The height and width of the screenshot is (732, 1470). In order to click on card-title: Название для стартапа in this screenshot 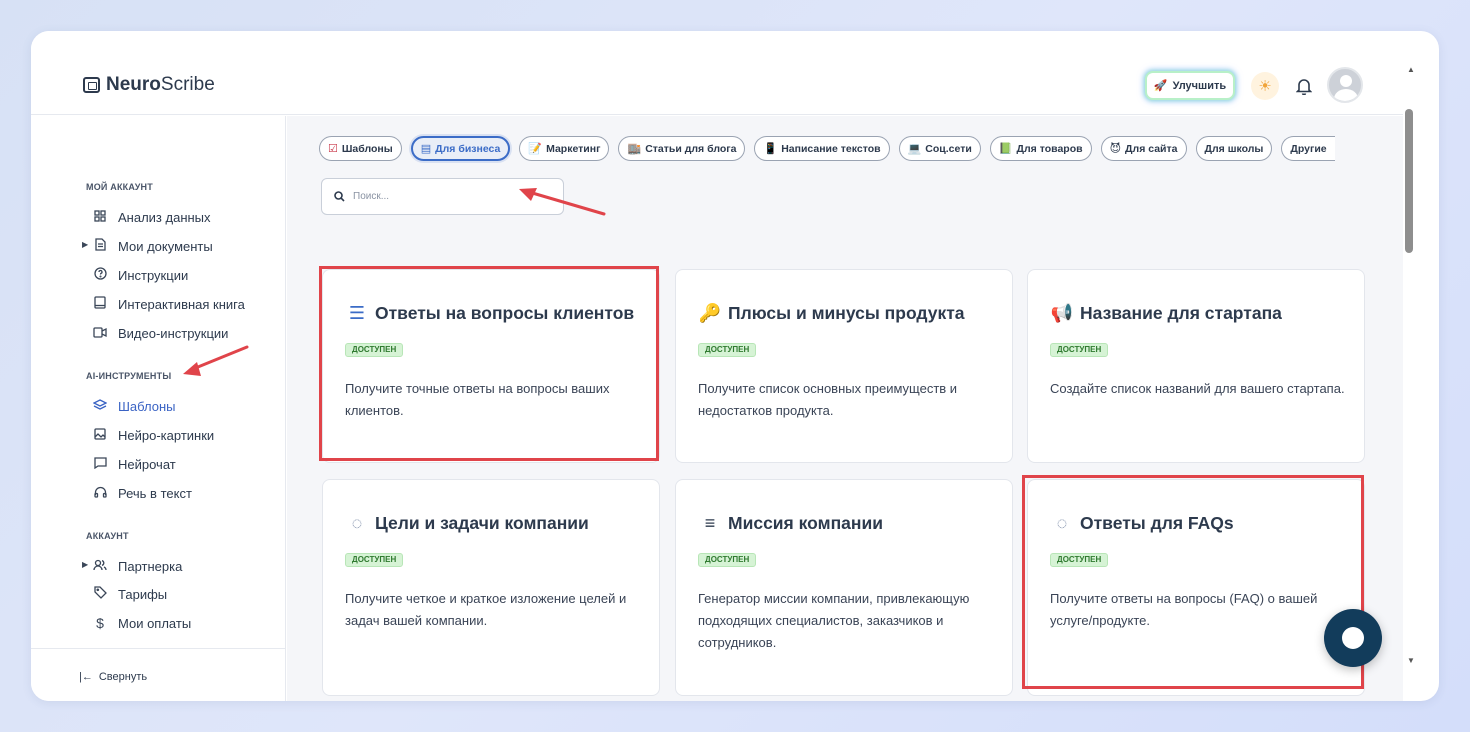, I will do `click(1181, 313)`.